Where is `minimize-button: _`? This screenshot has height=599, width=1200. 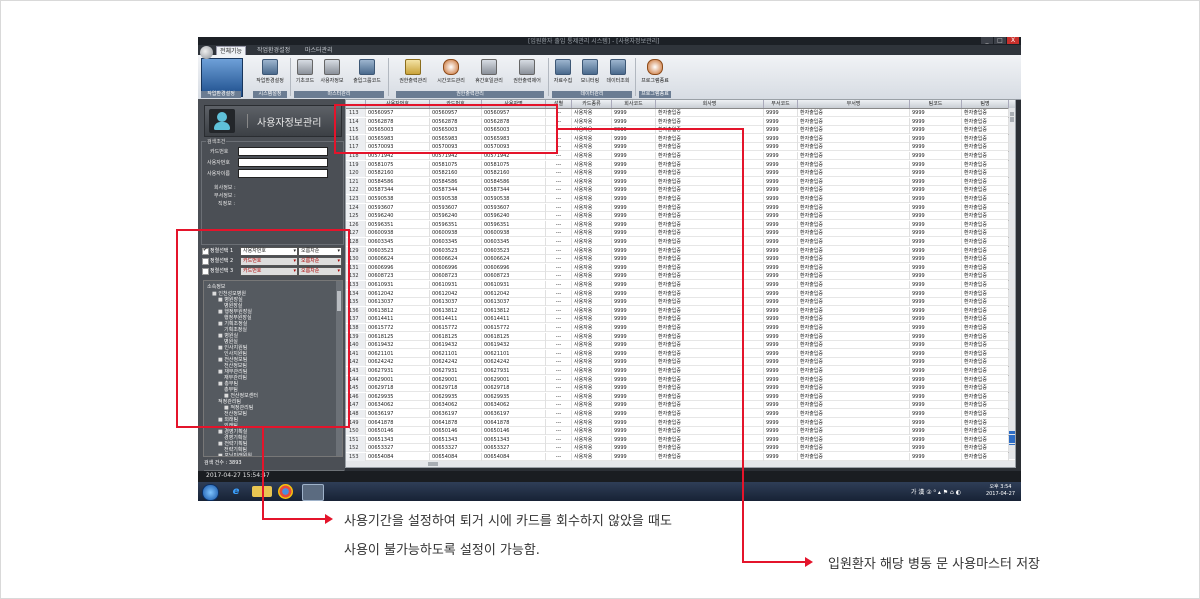
minimize-button: _ is located at coordinates (987, 40).